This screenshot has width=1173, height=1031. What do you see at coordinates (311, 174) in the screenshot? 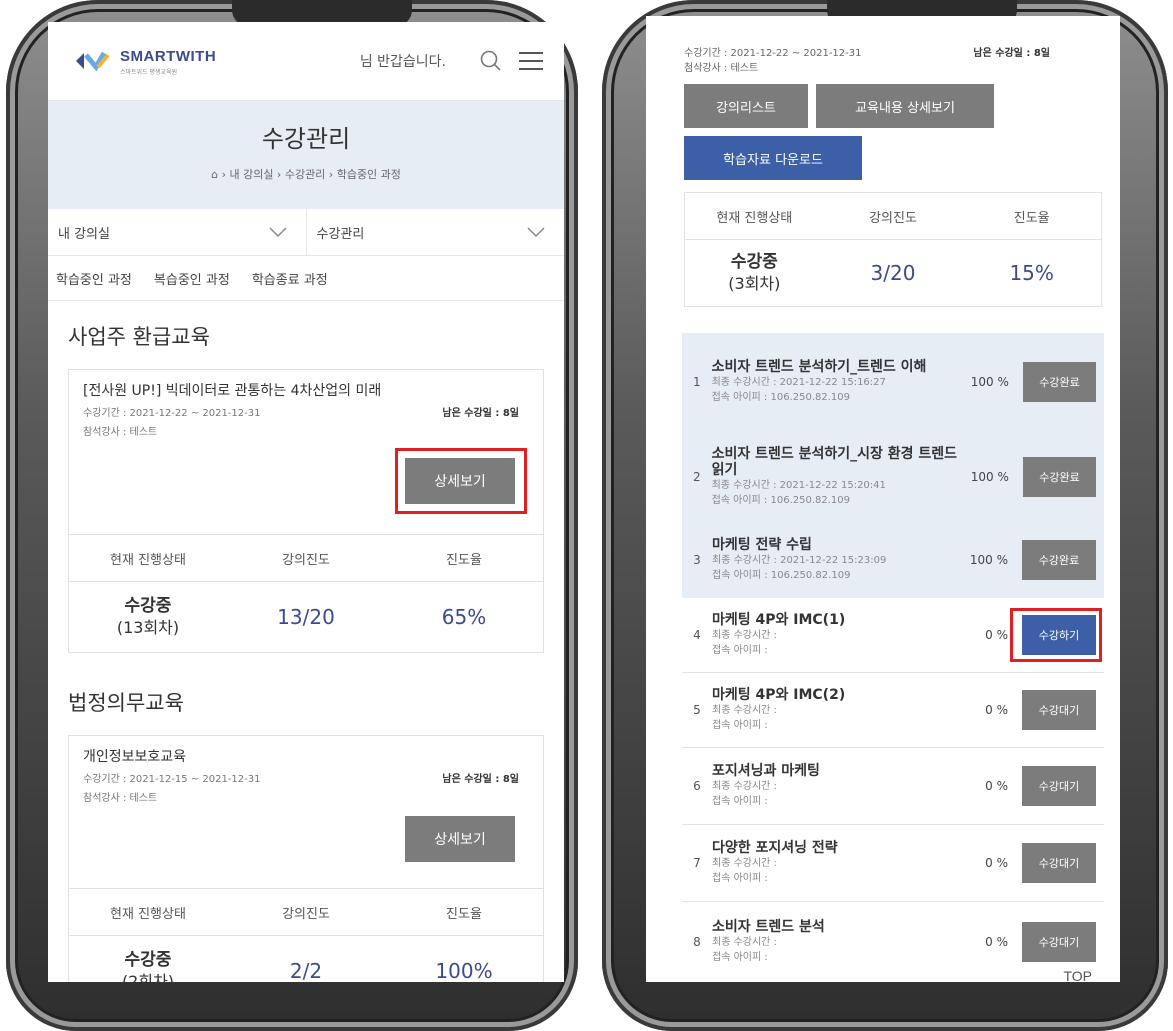
I see `breadcrumb-path: › 내 강의실 › 수강관리 › 학습중인 과정` at bounding box center [311, 174].